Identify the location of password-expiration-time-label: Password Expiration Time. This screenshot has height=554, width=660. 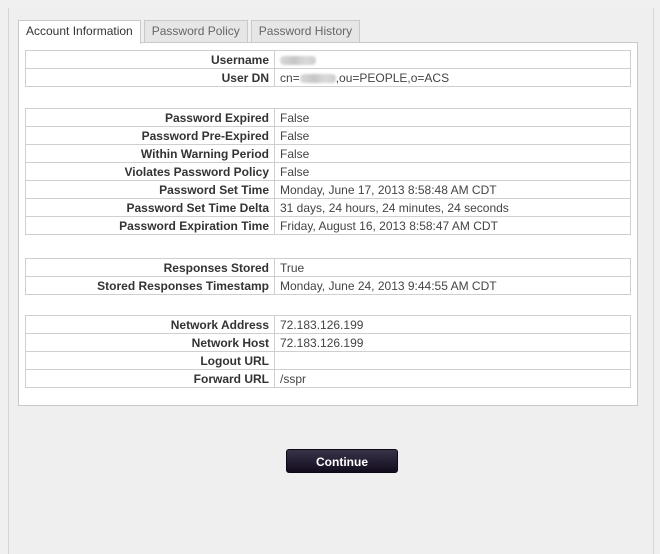
(150, 225).